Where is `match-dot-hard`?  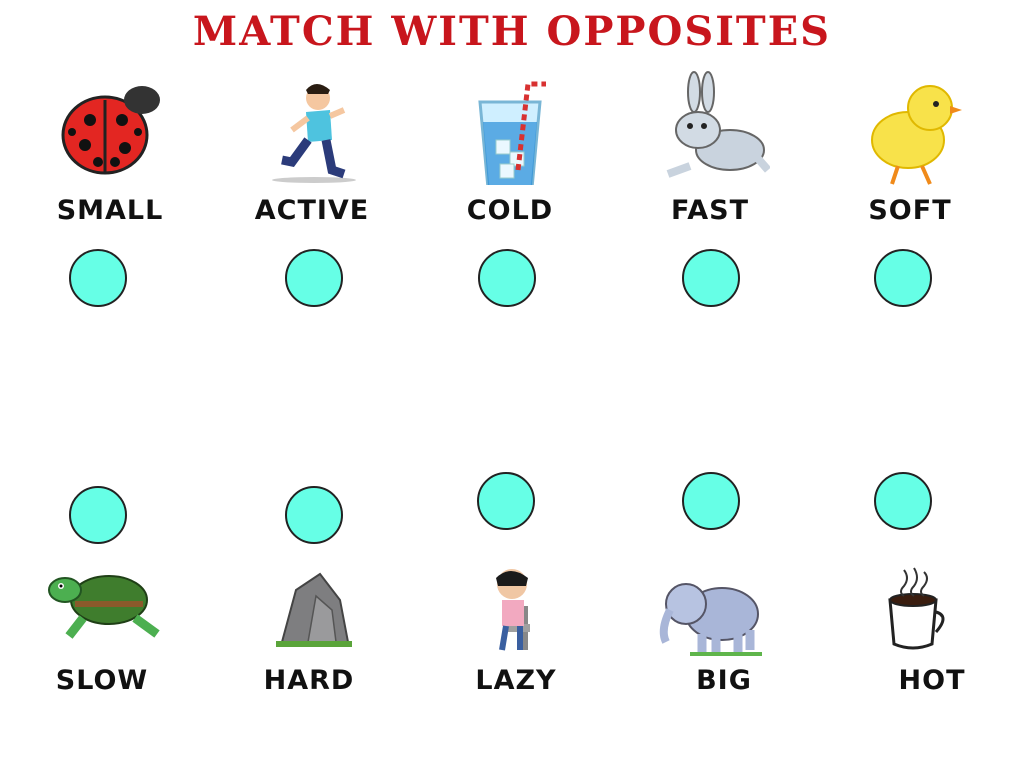
match-dot-hard is located at coordinates (314, 515).